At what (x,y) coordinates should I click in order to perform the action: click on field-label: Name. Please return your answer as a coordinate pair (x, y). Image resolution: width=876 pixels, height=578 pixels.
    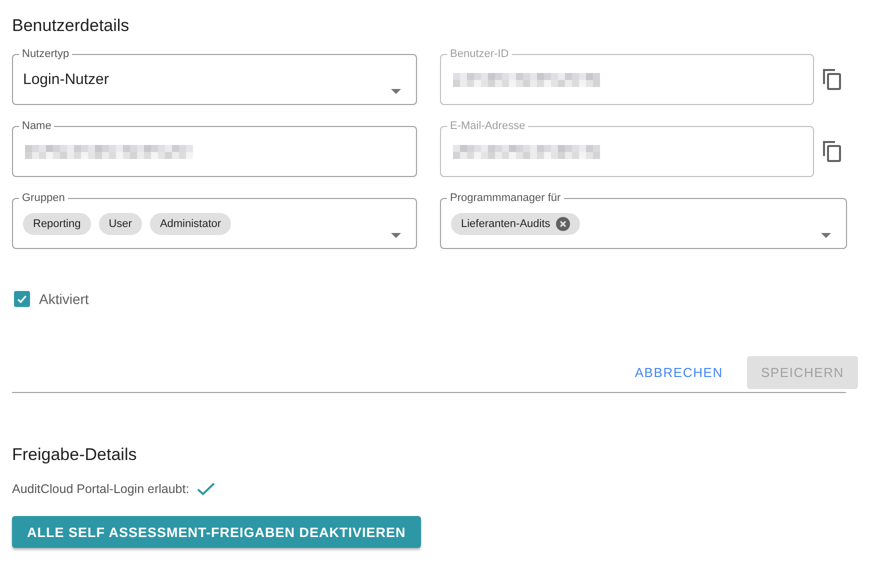
    Looking at the image, I should click on (36, 126).